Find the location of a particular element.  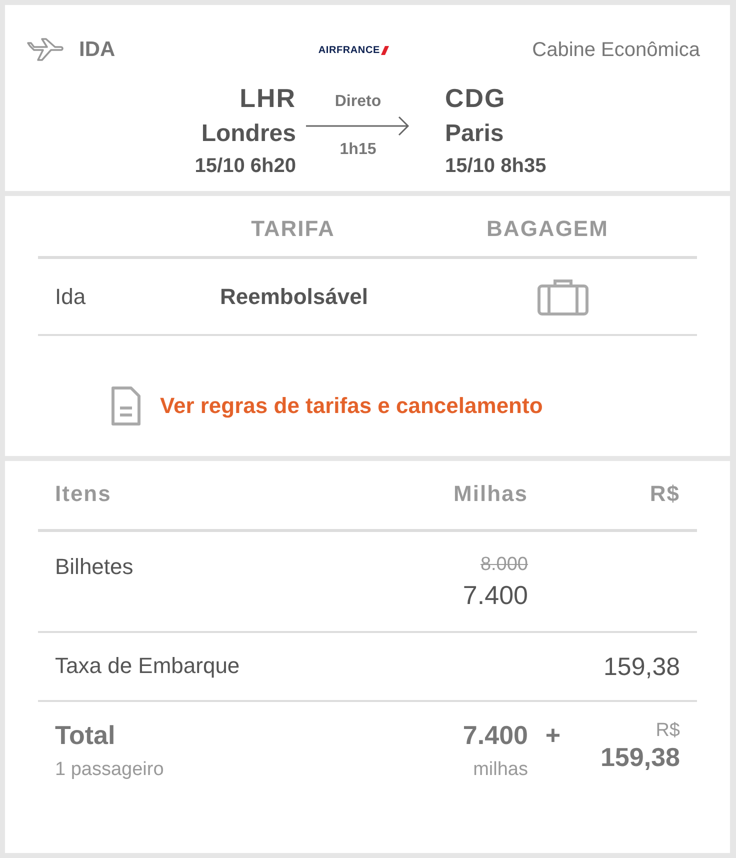

plus-sign: + is located at coordinates (553, 735).